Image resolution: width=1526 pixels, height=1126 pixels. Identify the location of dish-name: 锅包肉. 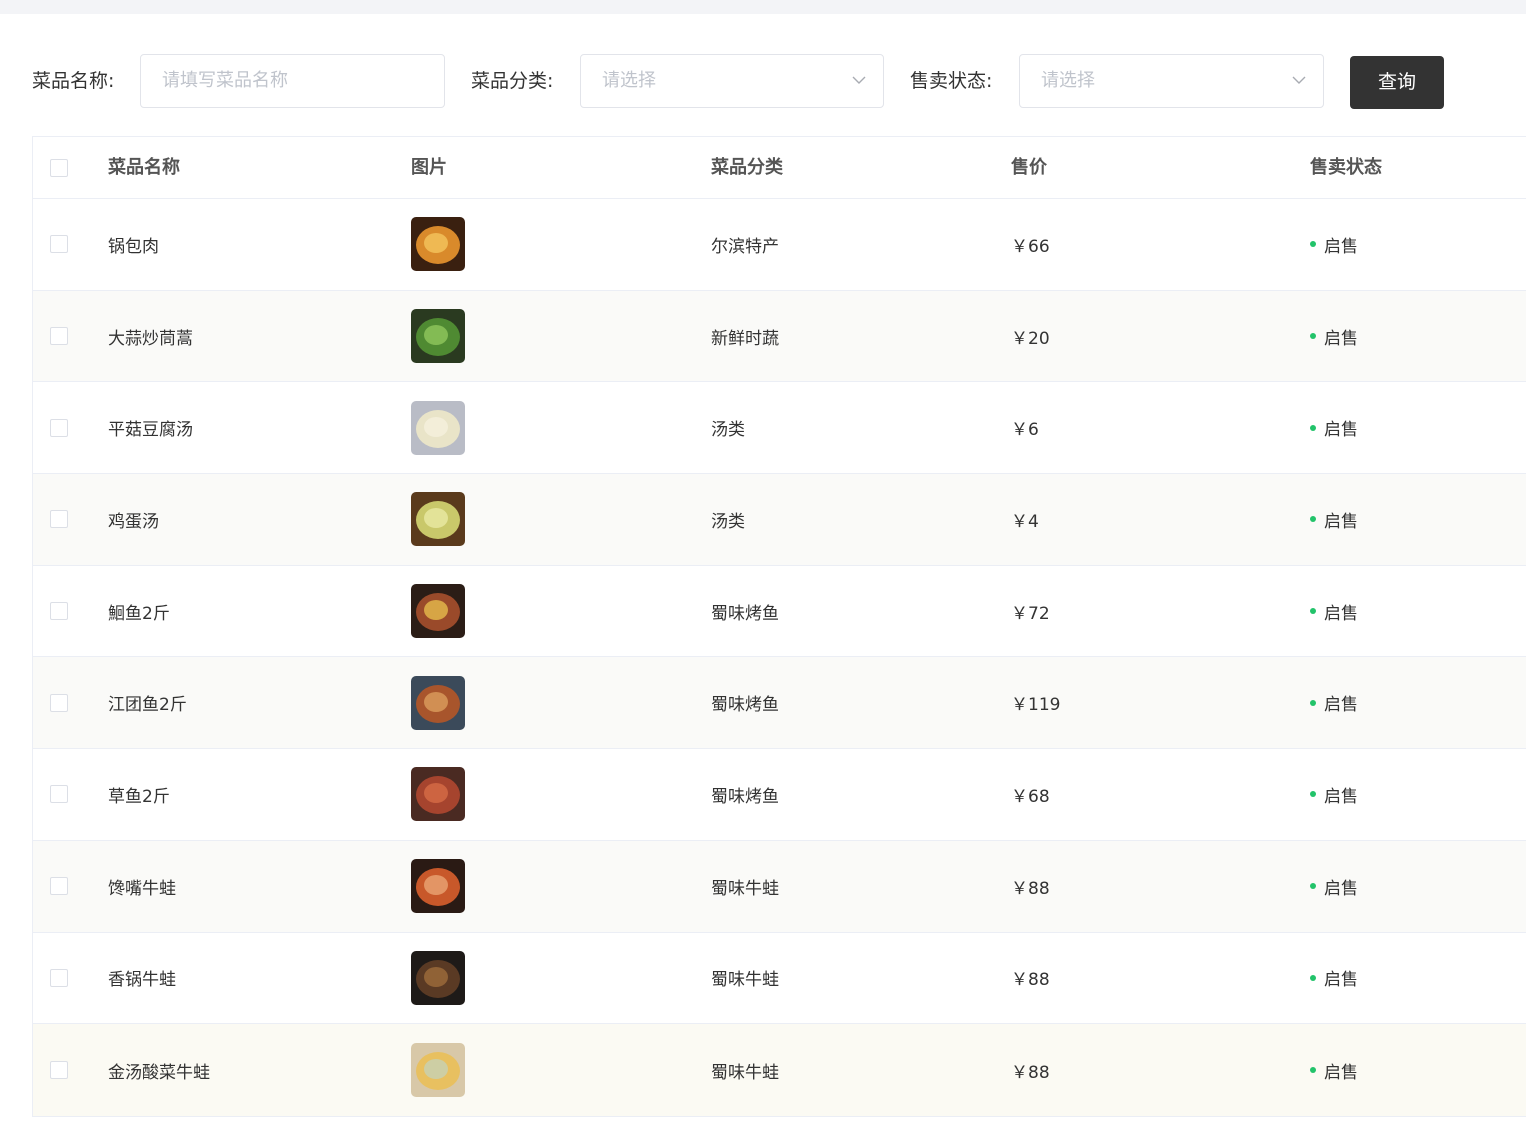
(133, 246).